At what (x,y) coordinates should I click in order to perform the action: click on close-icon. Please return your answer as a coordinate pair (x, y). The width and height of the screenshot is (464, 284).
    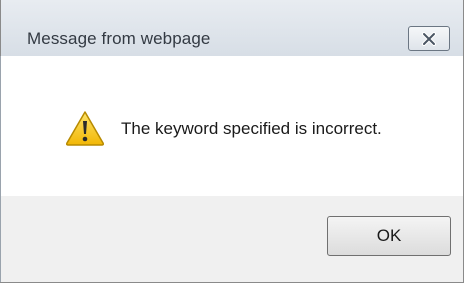
    Looking at the image, I should click on (429, 38).